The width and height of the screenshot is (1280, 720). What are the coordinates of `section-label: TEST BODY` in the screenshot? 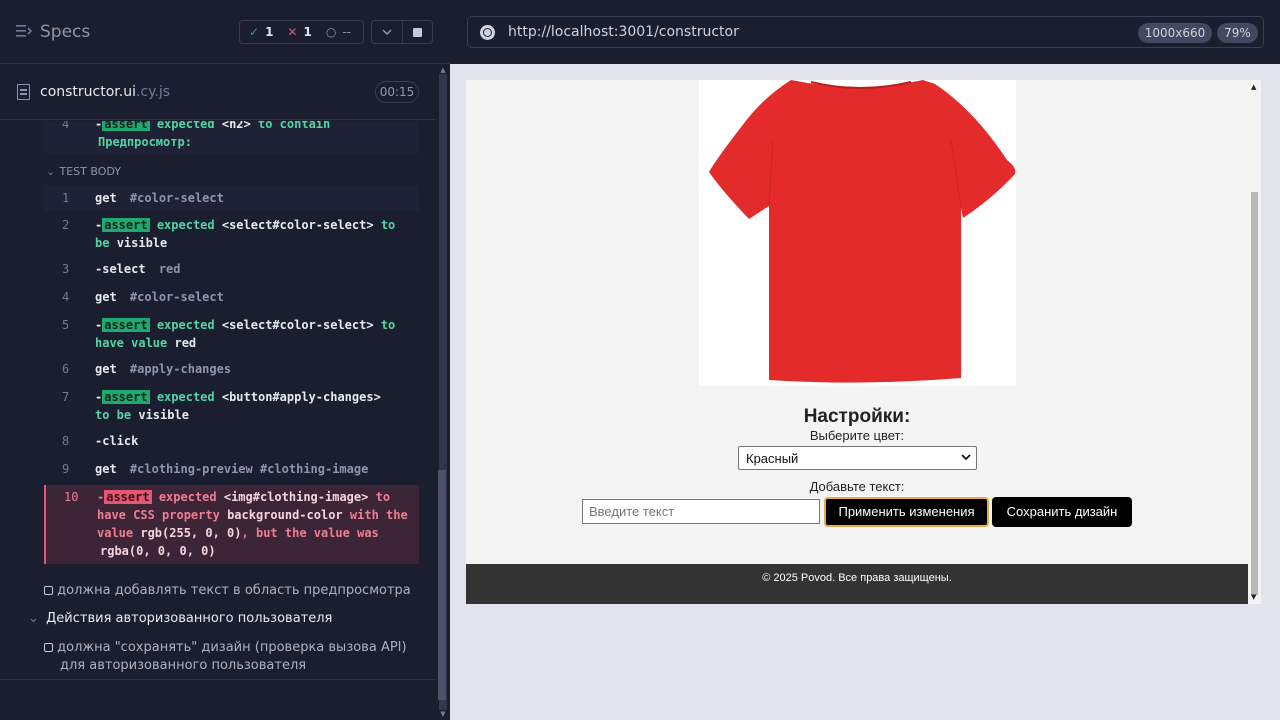 It's located at (90, 171).